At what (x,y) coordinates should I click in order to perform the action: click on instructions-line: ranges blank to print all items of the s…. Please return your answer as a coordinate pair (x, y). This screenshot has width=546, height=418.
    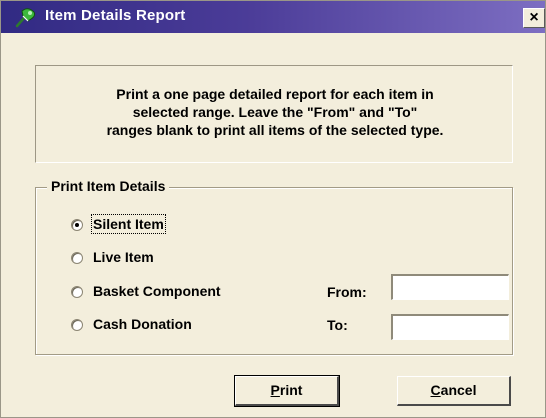
    Looking at the image, I should click on (275, 130).